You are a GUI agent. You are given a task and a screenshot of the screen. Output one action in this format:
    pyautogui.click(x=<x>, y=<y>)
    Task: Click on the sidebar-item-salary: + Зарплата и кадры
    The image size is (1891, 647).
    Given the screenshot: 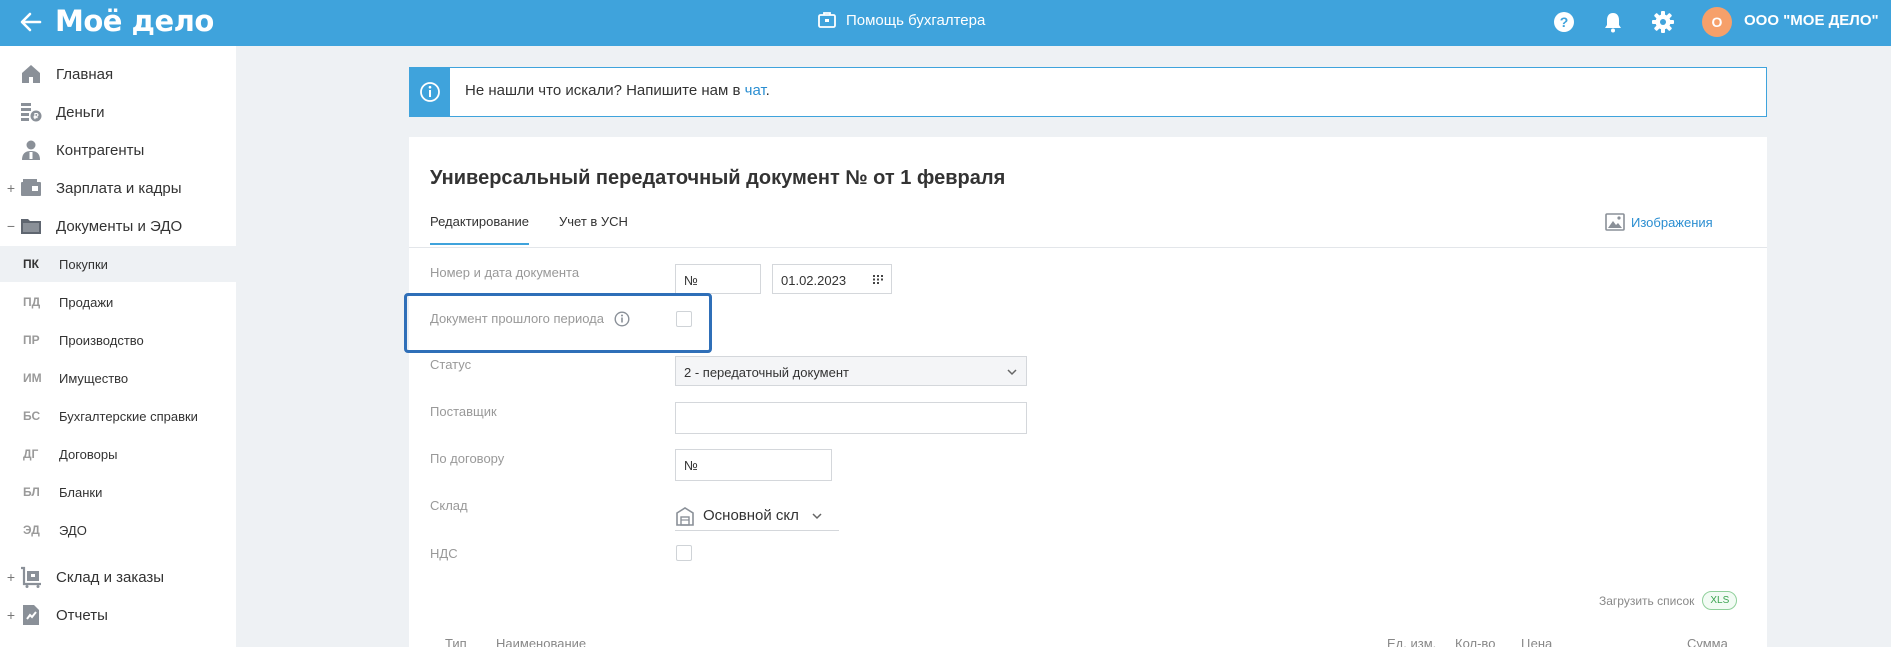 What is the action you would take?
    pyautogui.click(x=118, y=188)
    